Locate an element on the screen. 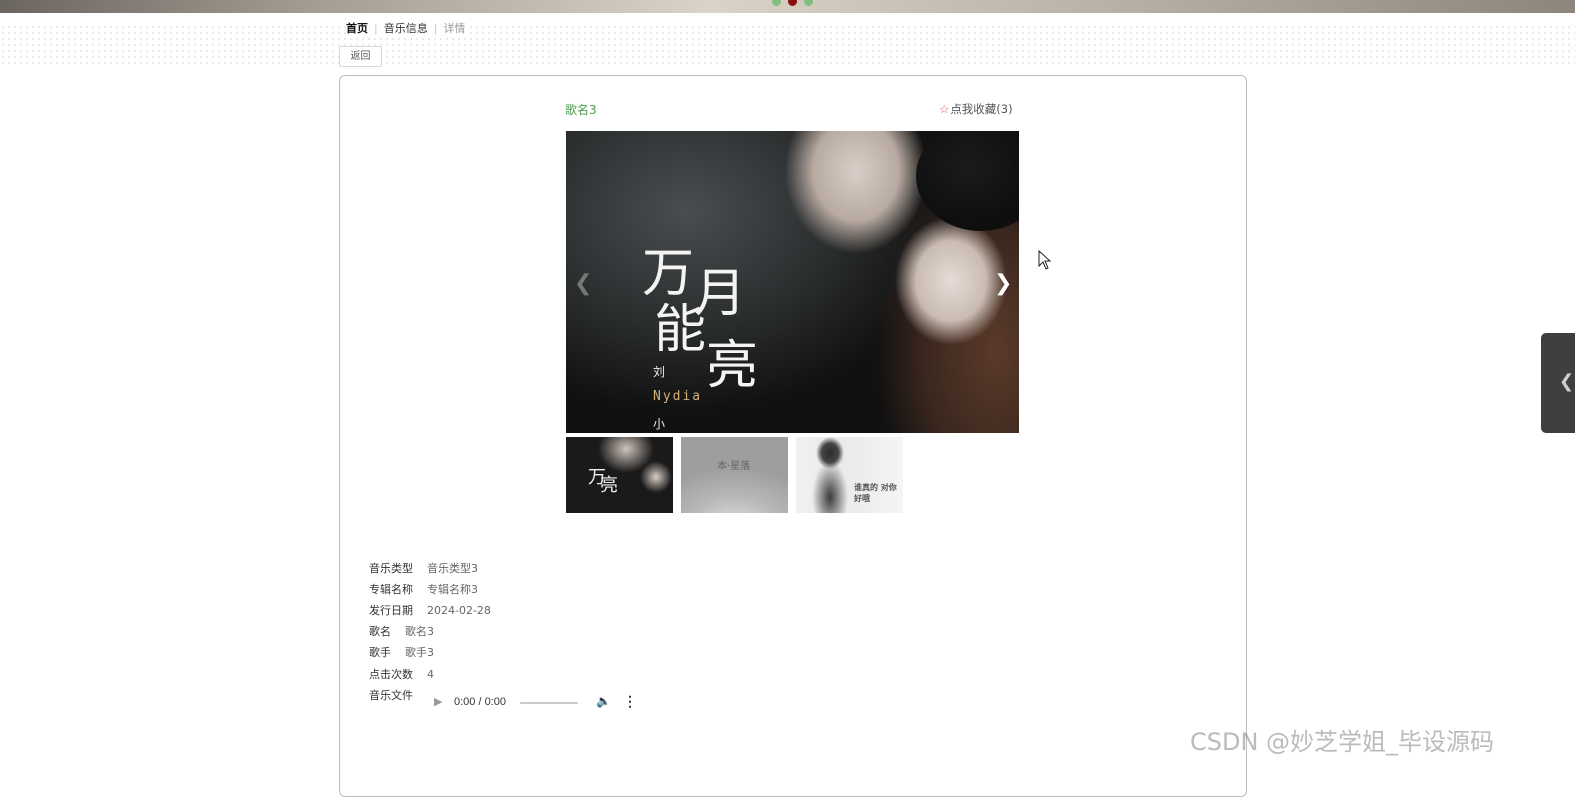 Image resolution: width=1575 pixels, height=797 pixels. detail-row-type: 音乐类型 音乐类型3 is located at coordinates (423, 569).